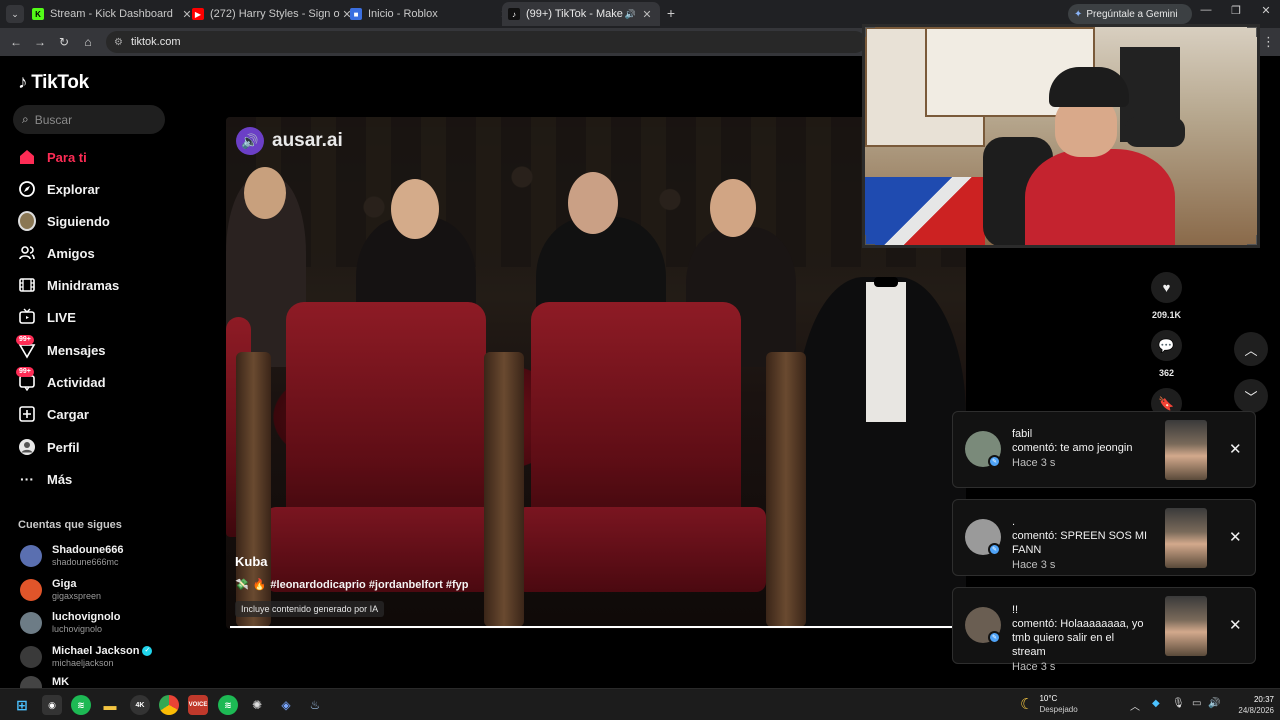 This screenshot has width=1280, height=720. I want to click on chevron-up-icon: ︿, so click(1135, 705).